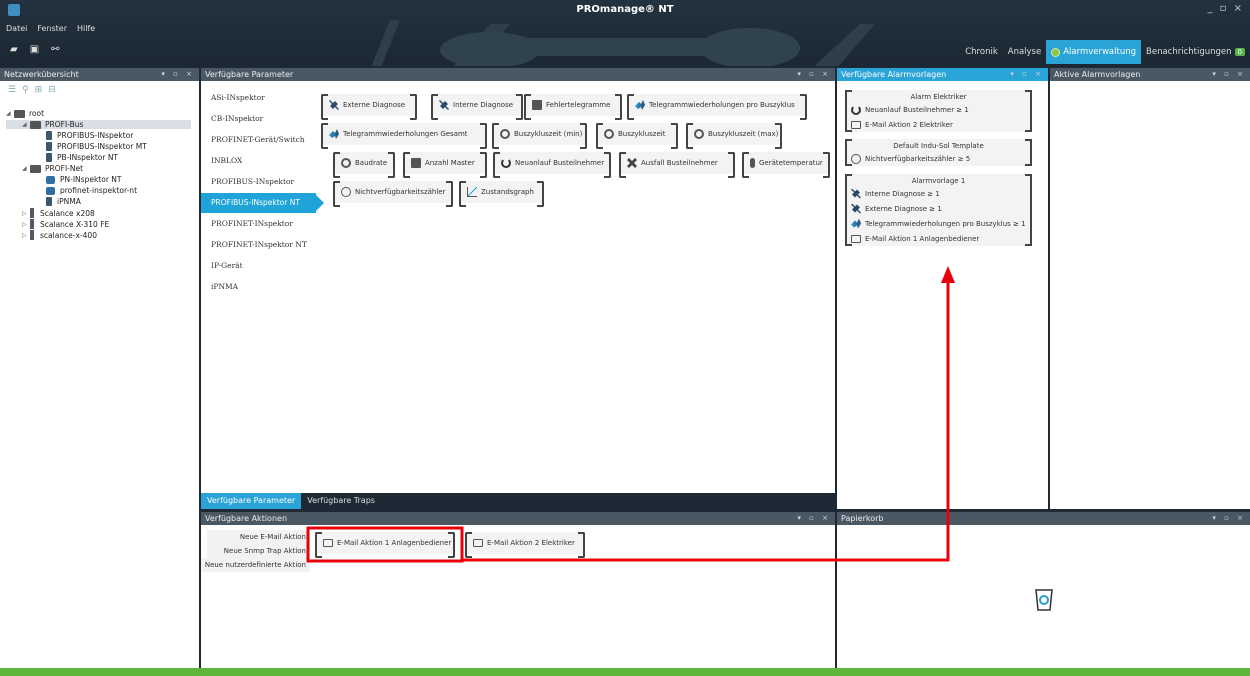 The image size is (1250, 676). What do you see at coordinates (445, 165) in the screenshot?
I see `parameter-chip: Anzahl Master` at bounding box center [445, 165].